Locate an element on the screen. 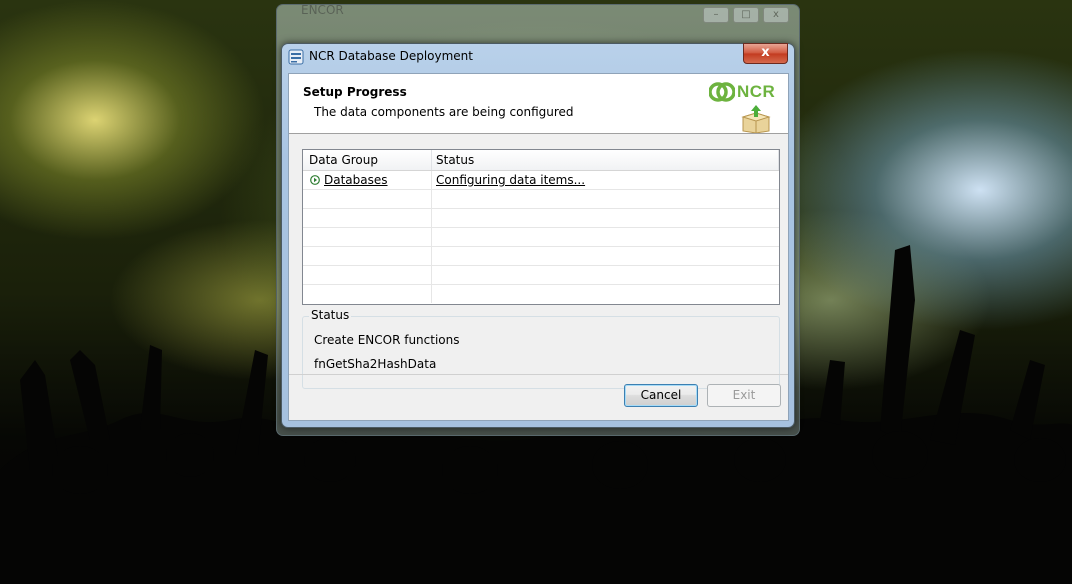 This screenshot has width=1072, height=584. maximize-icon: □ is located at coordinates (746, 15).